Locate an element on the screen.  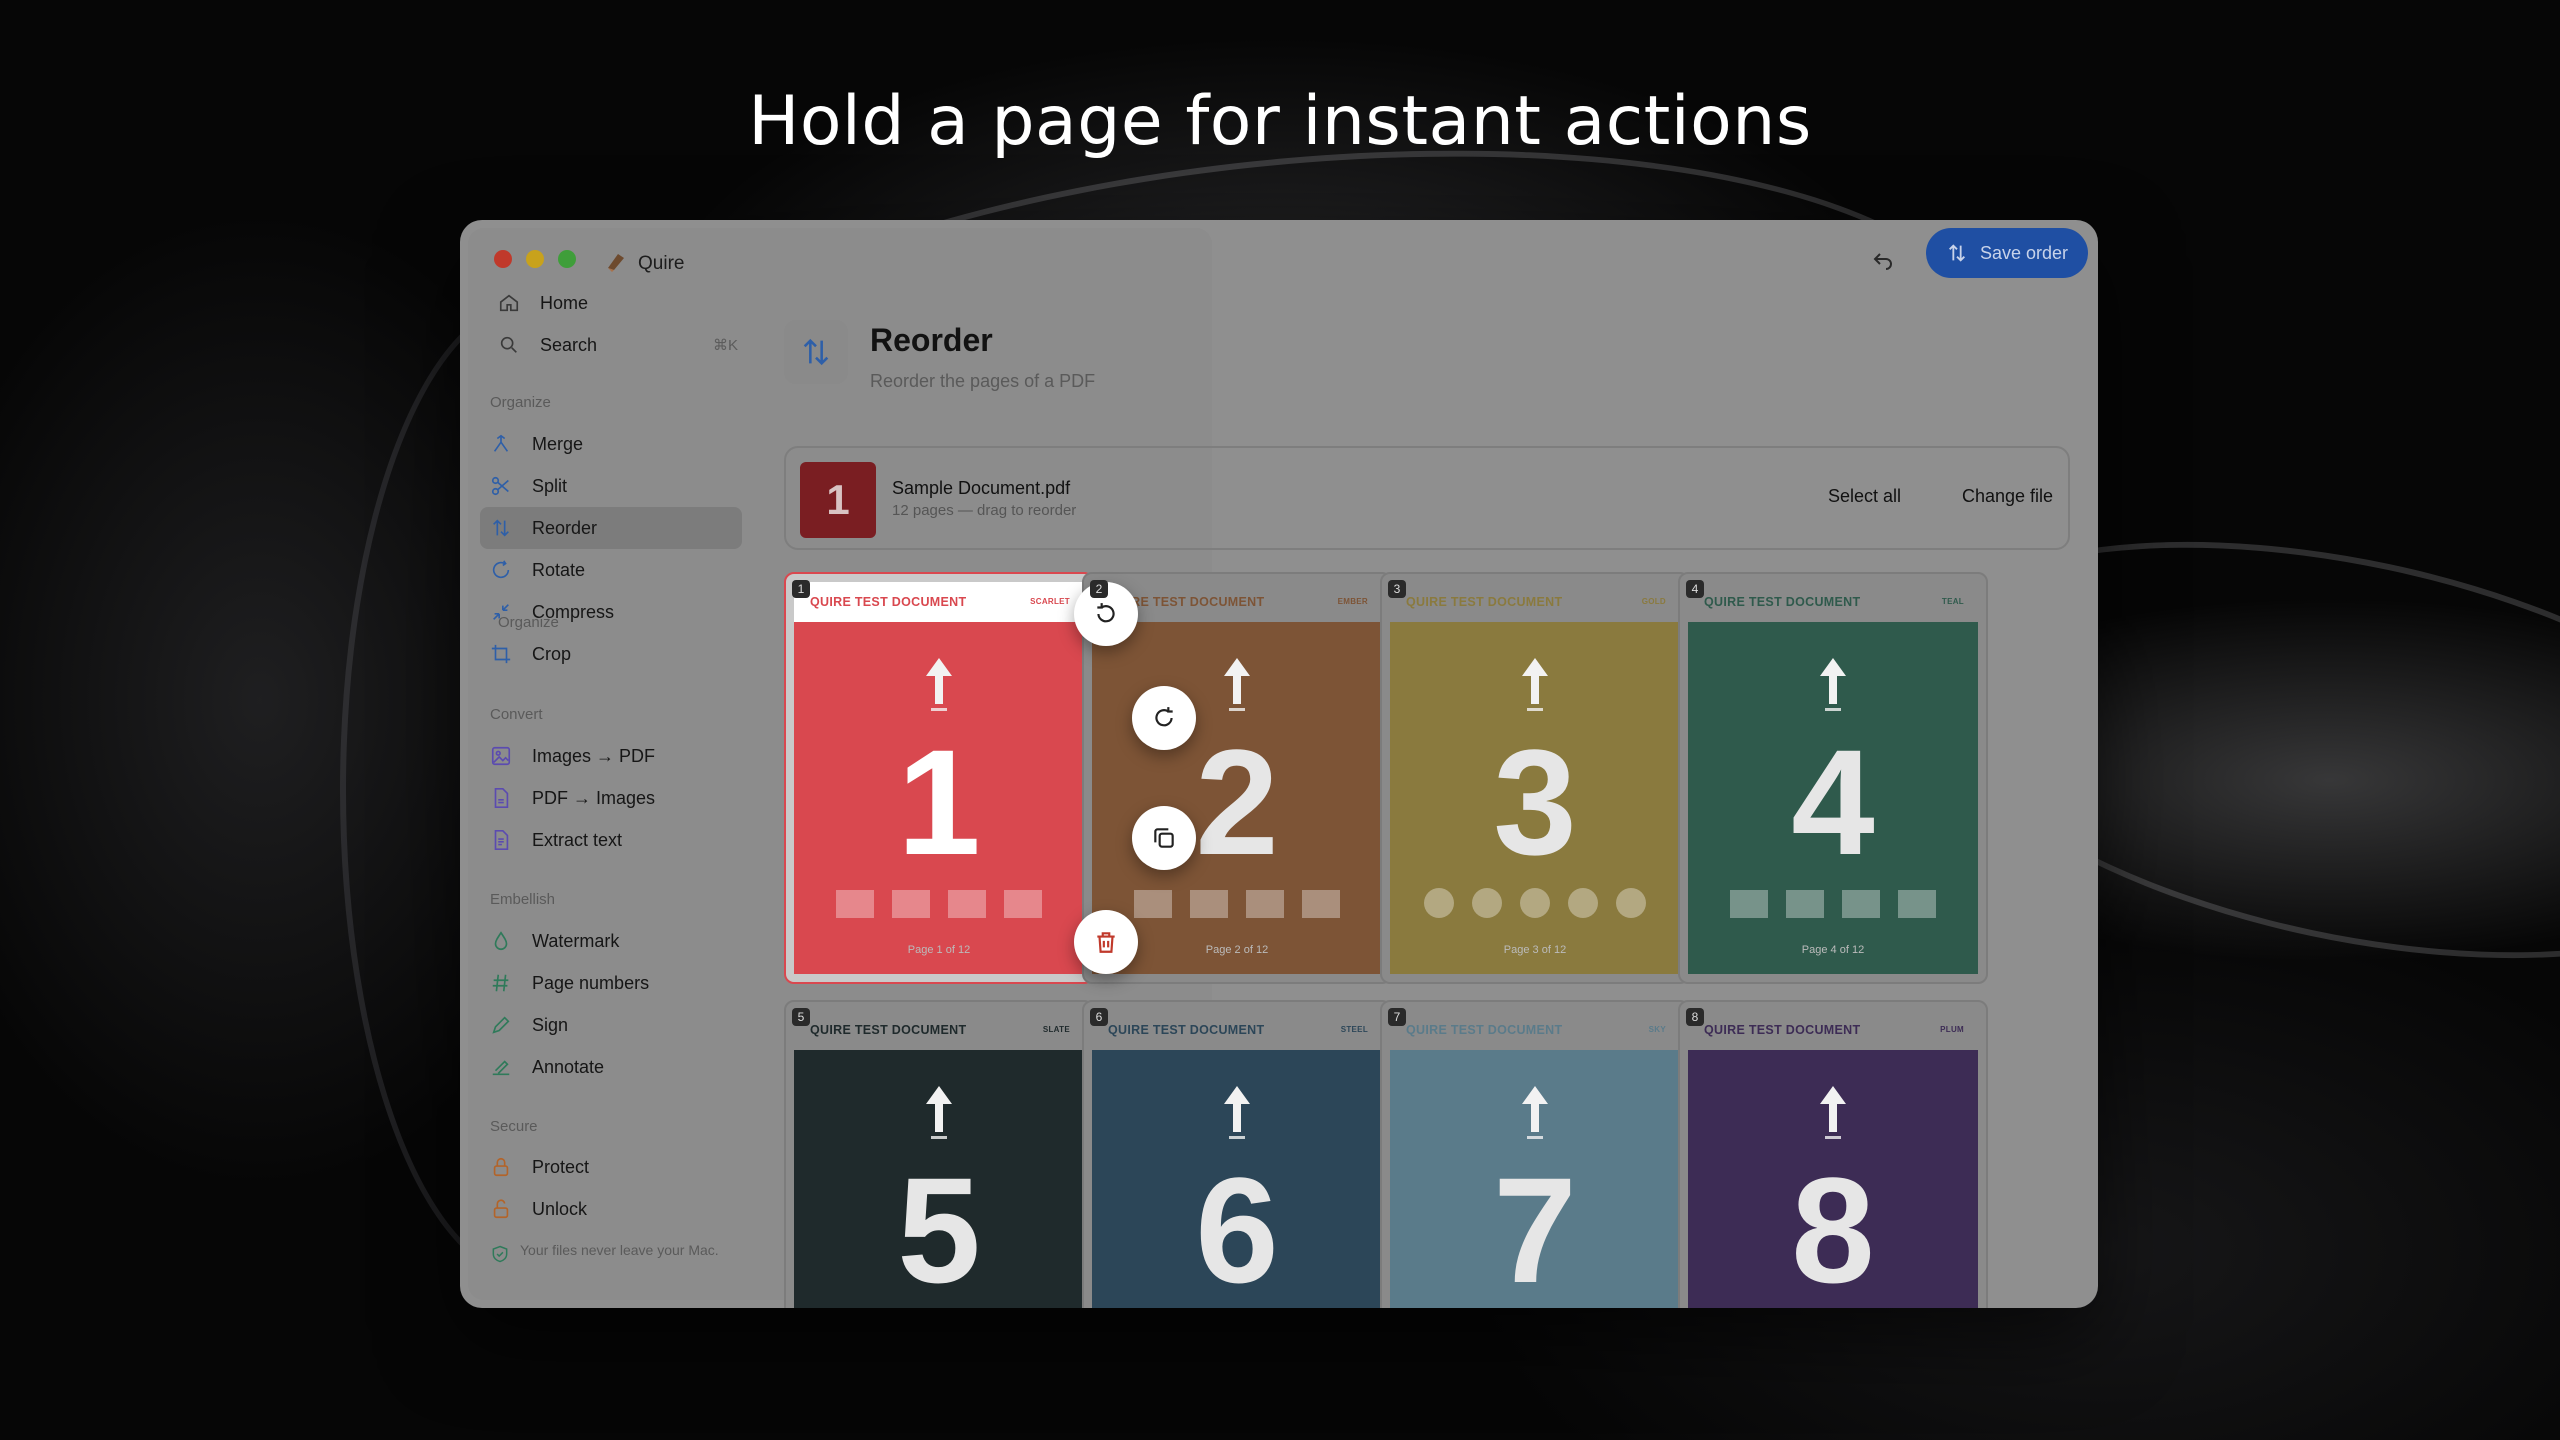
rotate-right-icon is located at coordinates (1164, 717).